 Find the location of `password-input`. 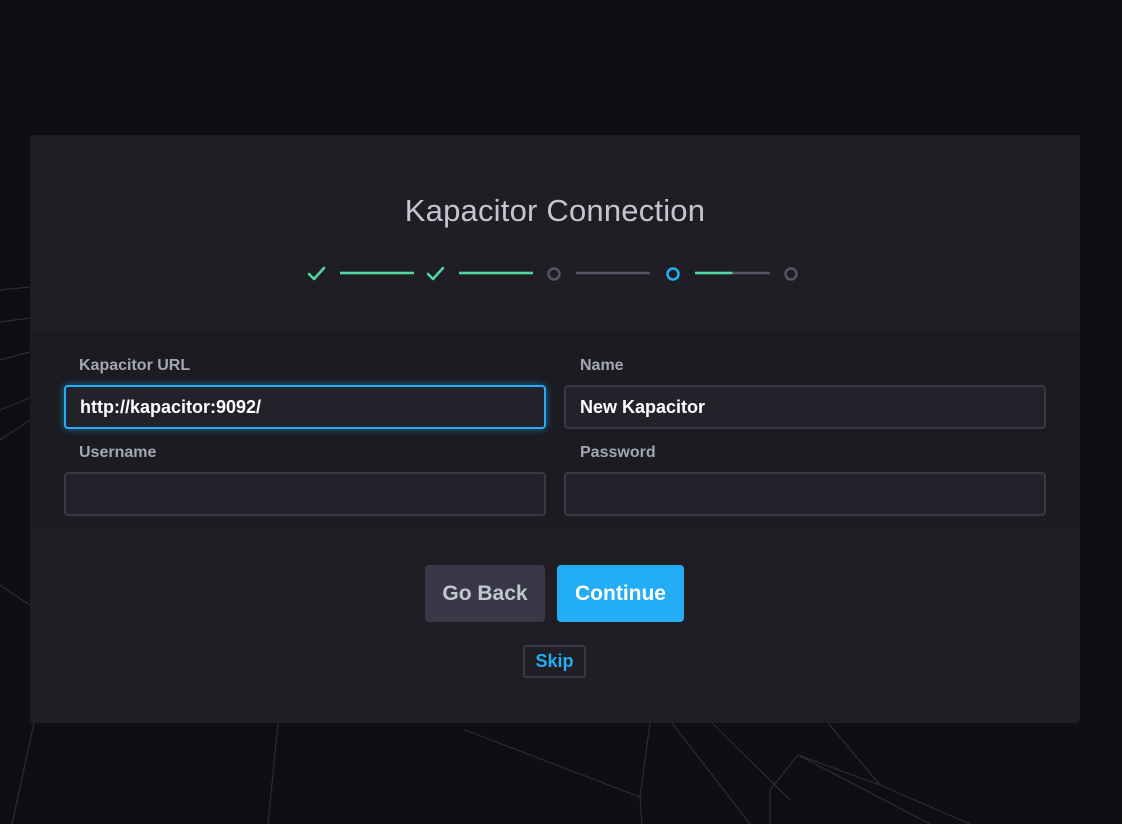

password-input is located at coordinates (805, 494).